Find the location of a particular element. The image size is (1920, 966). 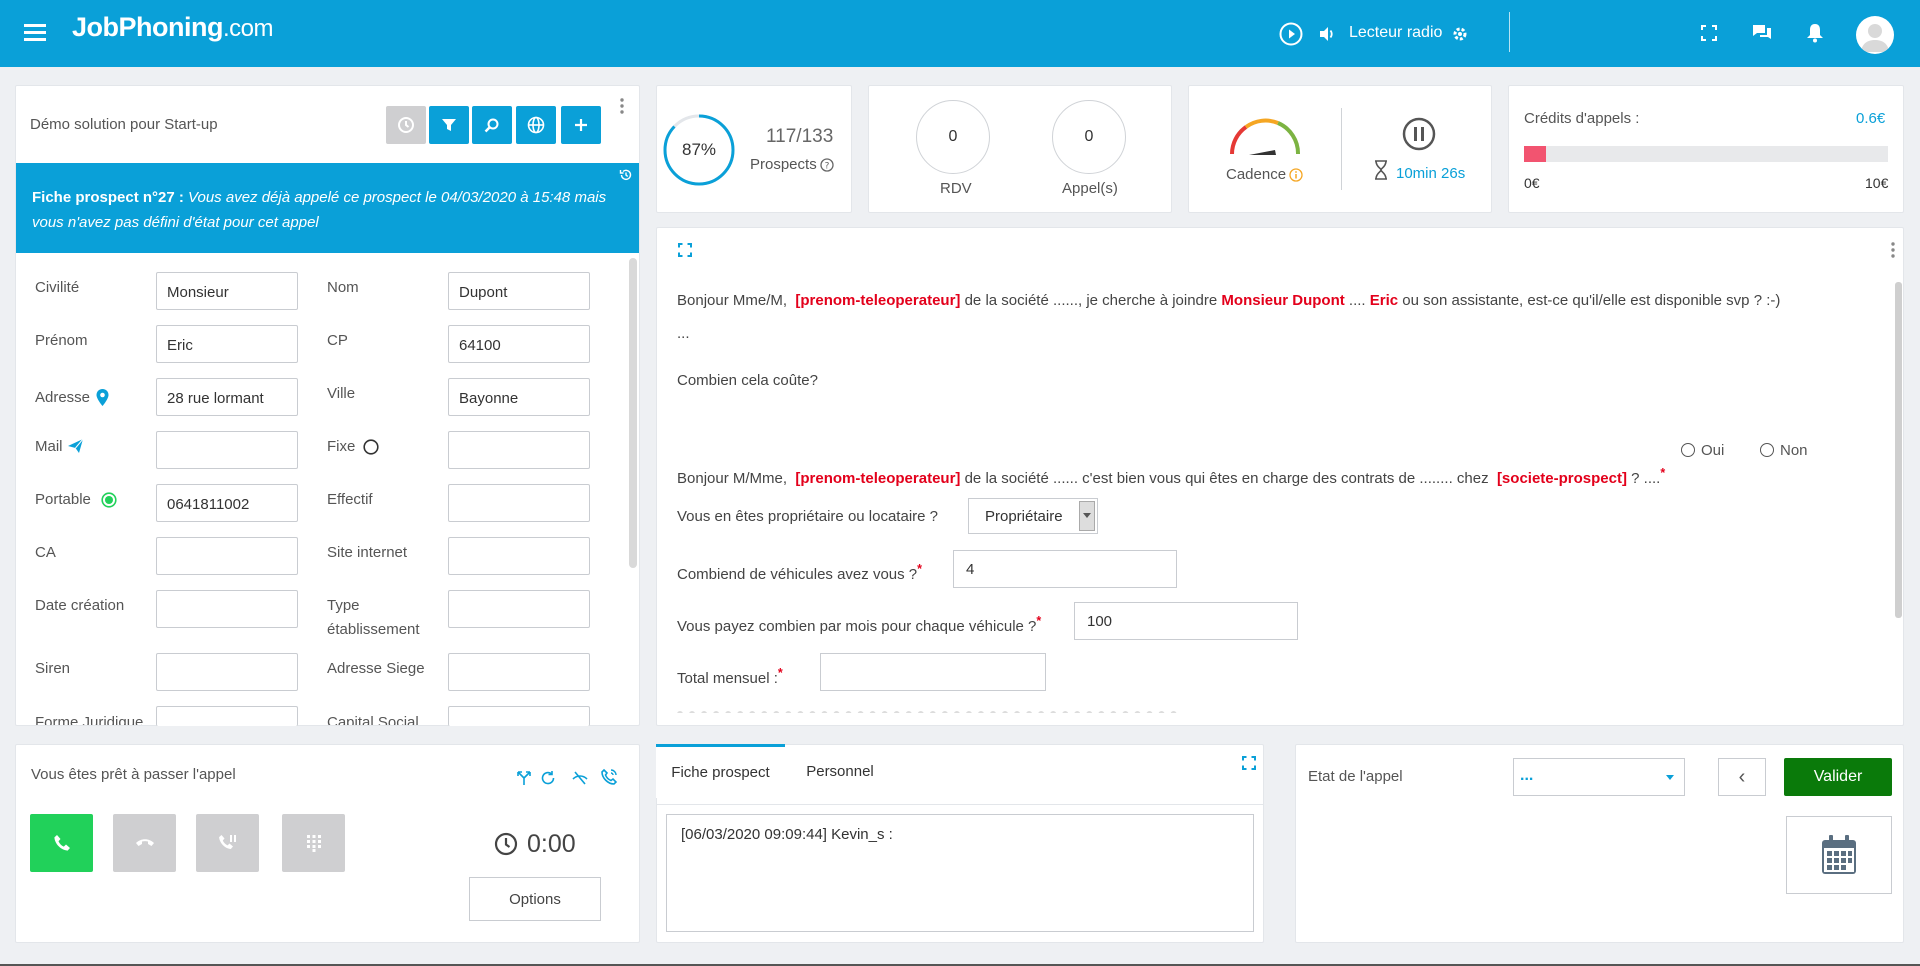

owner-select-value: Propriétaire is located at coordinates (1024, 516).